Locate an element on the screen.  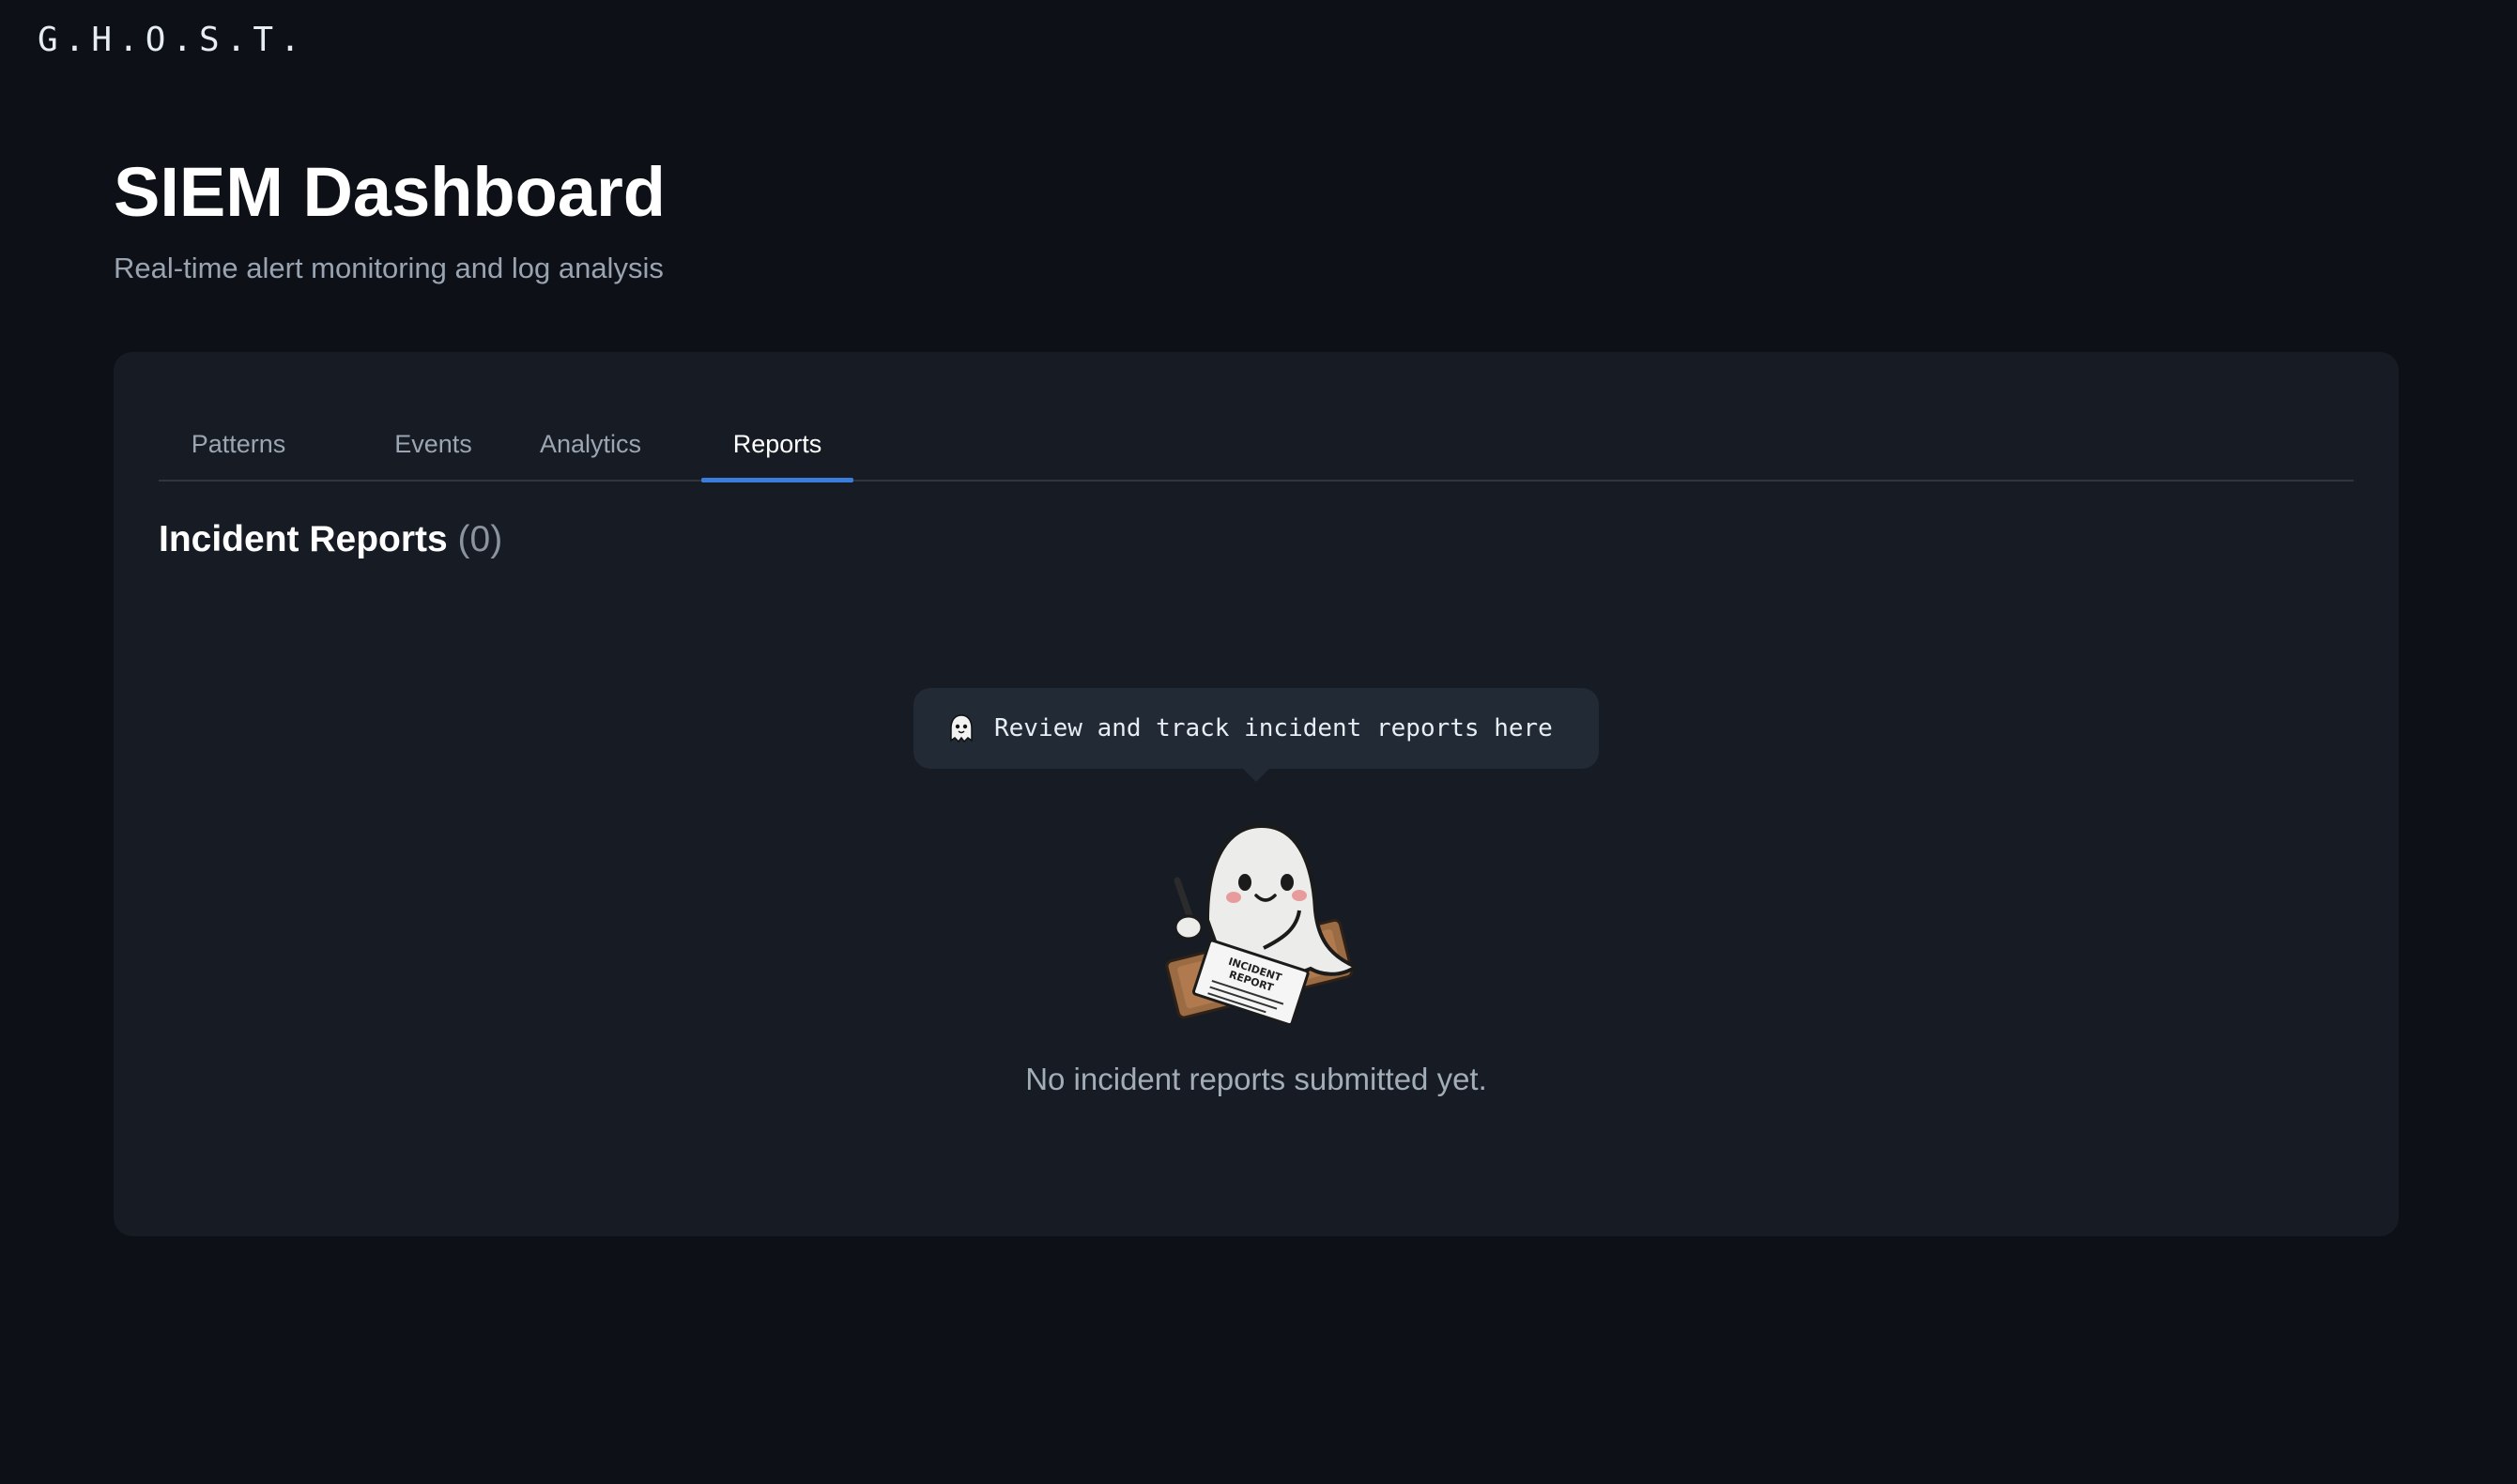
ghost-icon is located at coordinates (961, 728).